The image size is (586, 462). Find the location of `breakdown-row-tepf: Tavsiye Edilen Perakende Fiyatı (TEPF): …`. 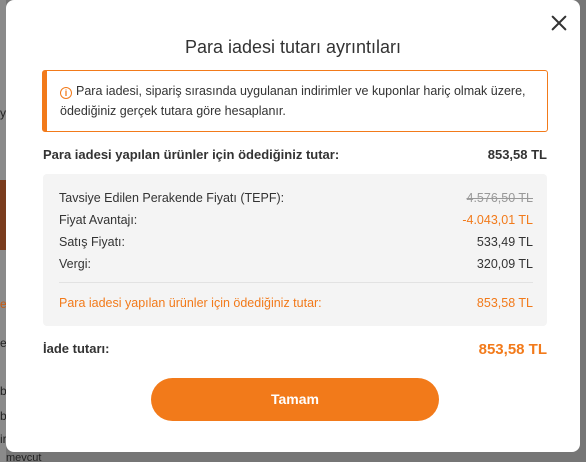

breakdown-row-tepf: Tavsiye Edilen Perakende Fiyatı (TEPF): … is located at coordinates (296, 198).